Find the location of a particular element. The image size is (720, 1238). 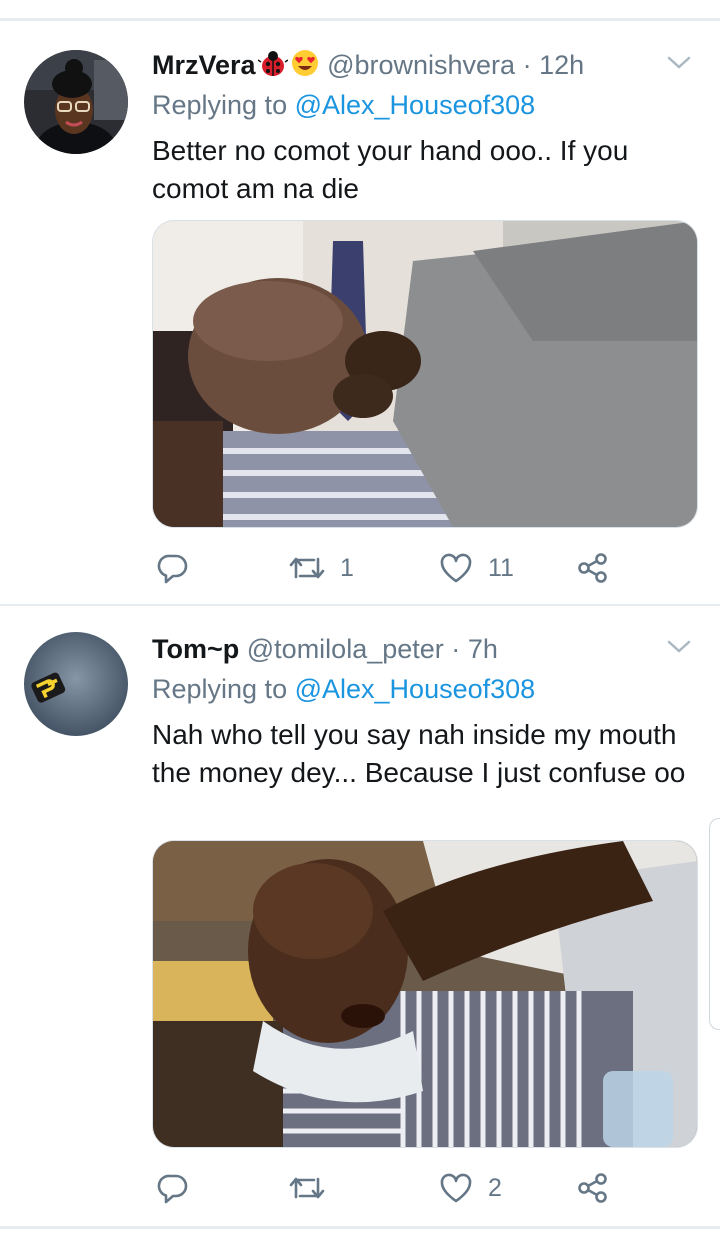

like-button: 11 is located at coordinates (476, 568).